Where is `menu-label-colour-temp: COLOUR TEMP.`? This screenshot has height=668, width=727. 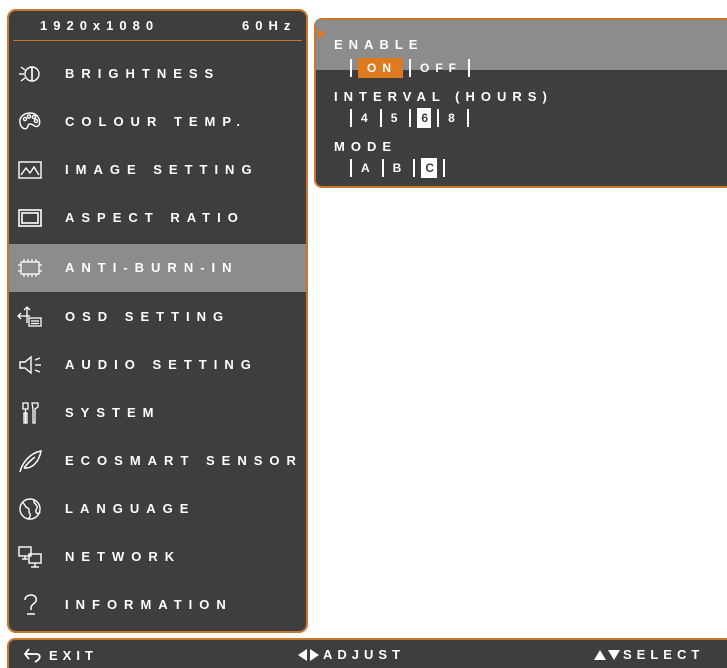 menu-label-colour-temp: COLOUR TEMP. is located at coordinates (156, 121).